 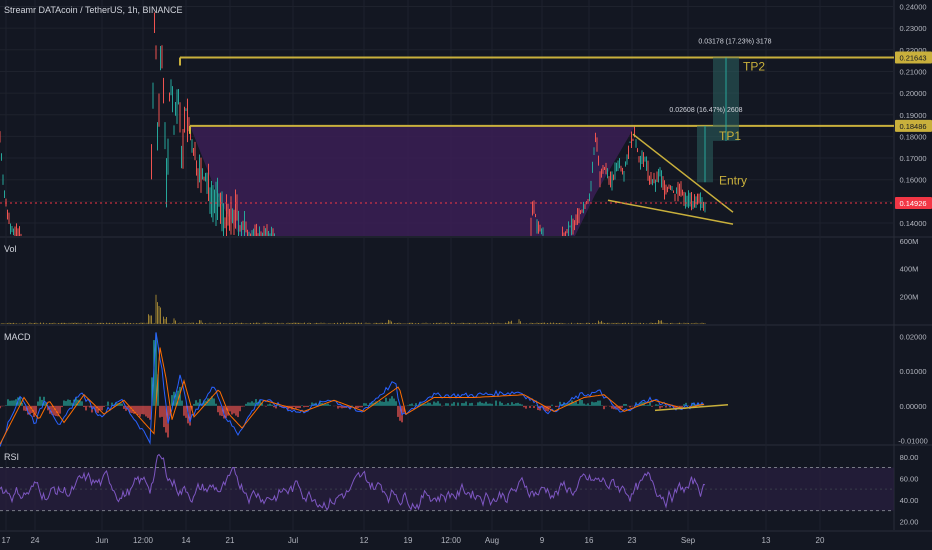 I want to click on x-tick-label: 9, so click(x=542, y=540).